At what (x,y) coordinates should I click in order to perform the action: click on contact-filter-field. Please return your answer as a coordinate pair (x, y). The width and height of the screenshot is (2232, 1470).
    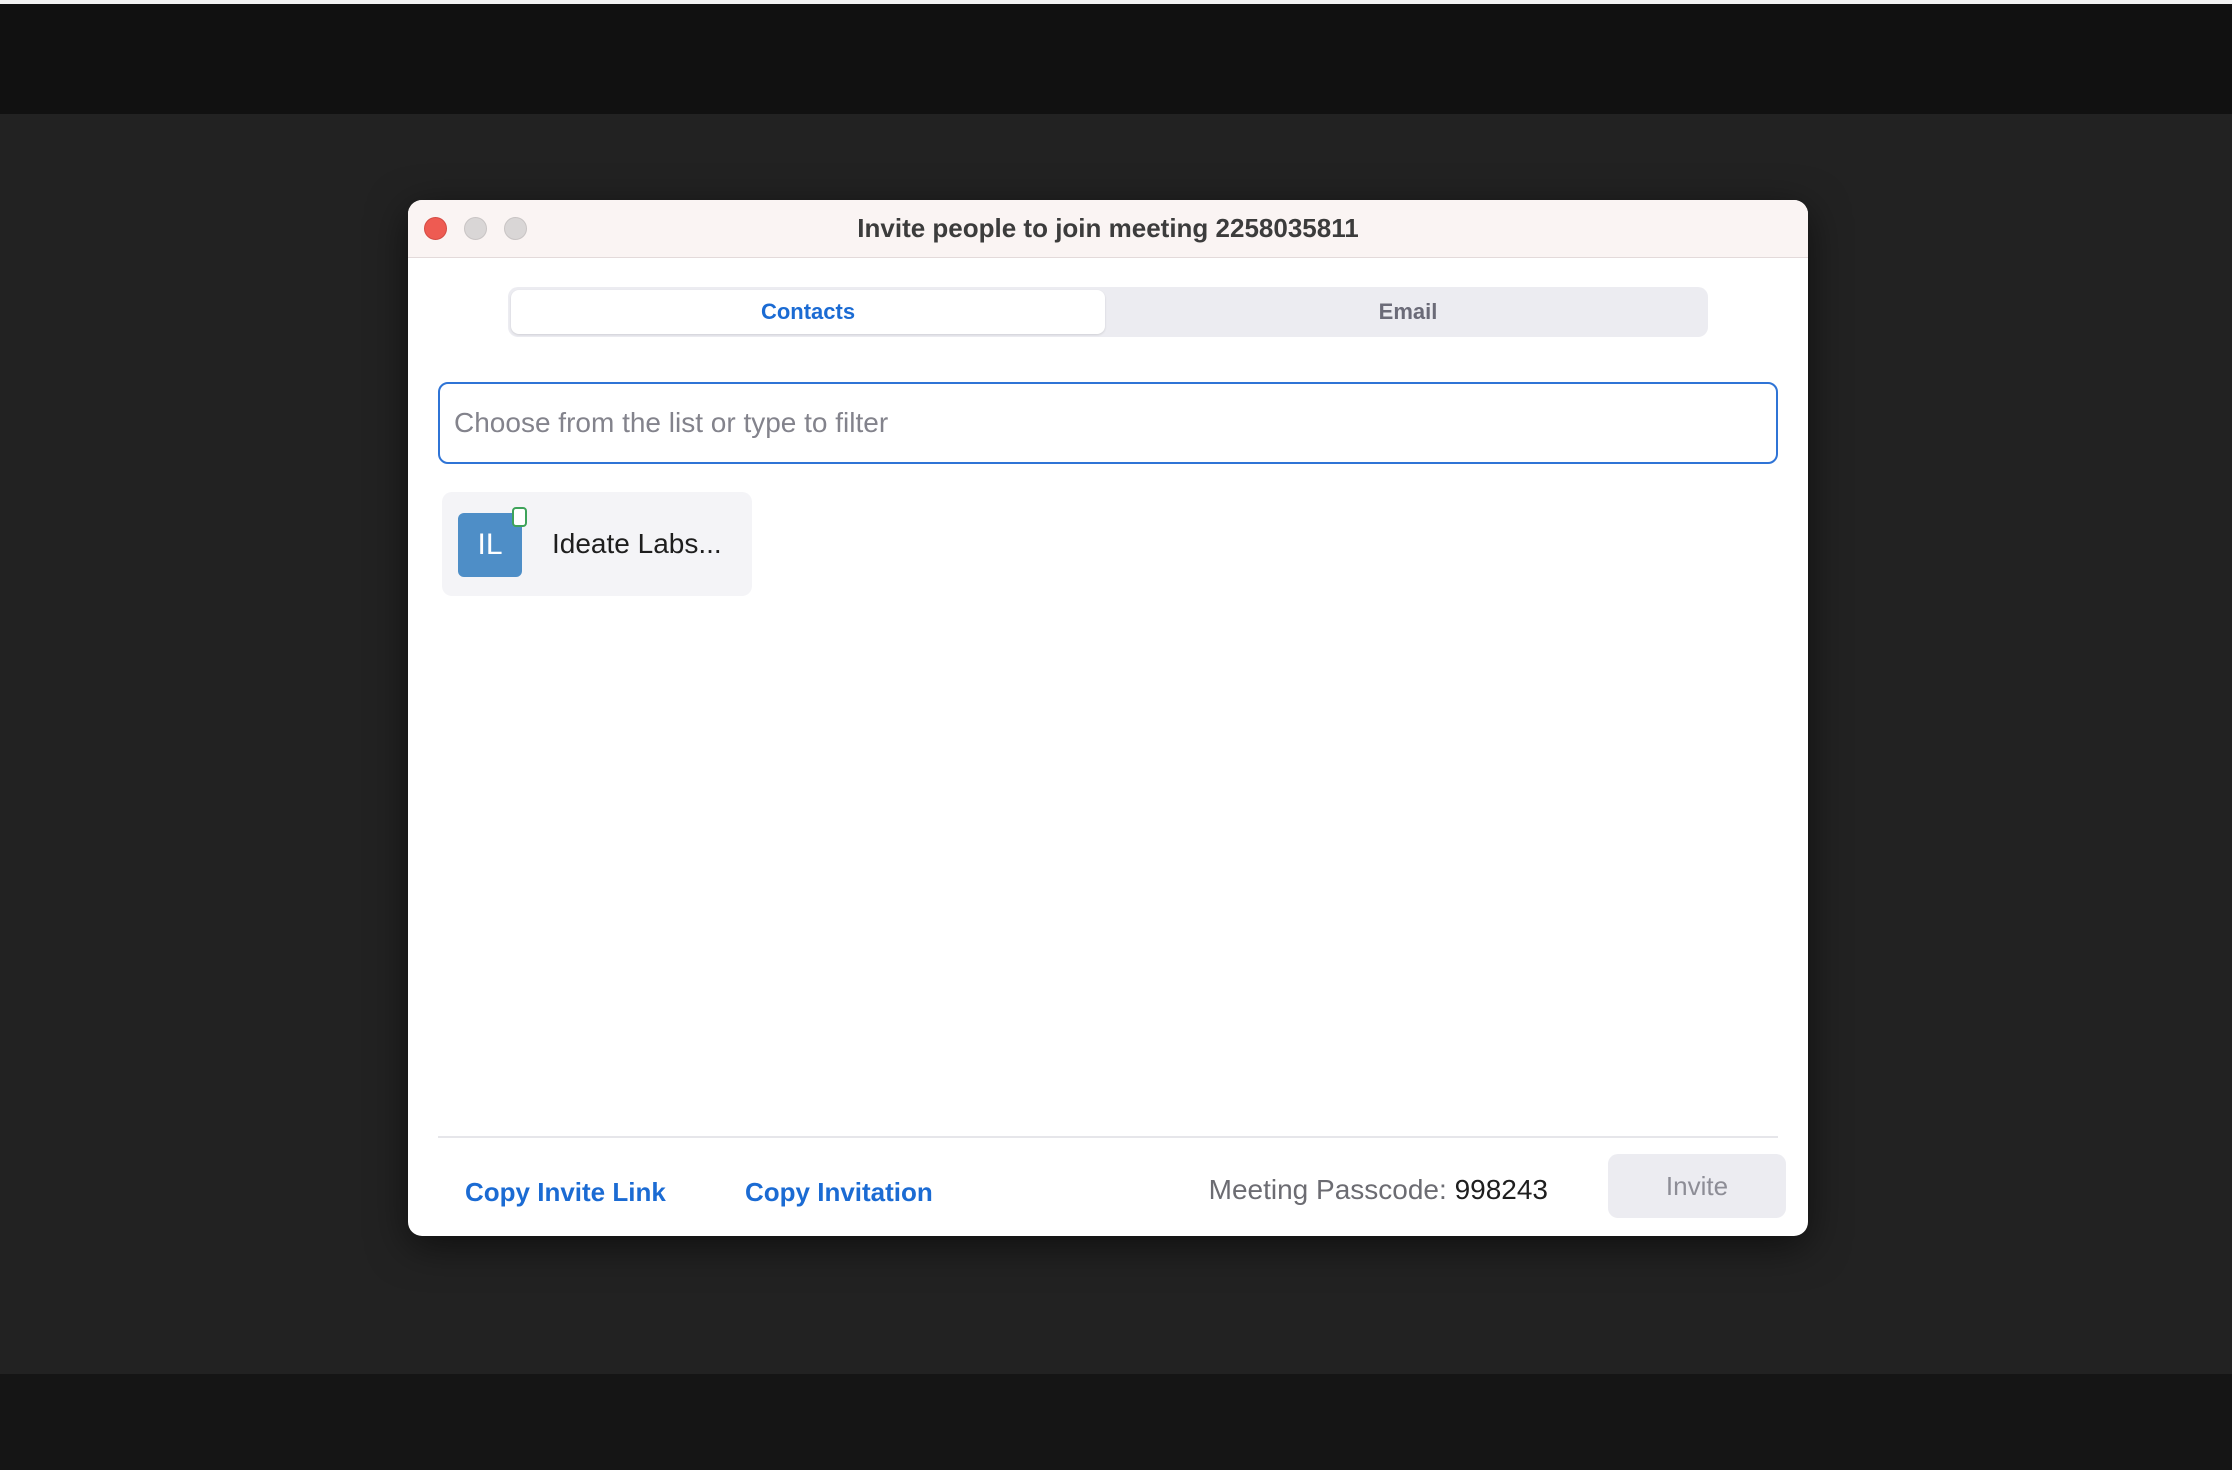
    Looking at the image, I should click on (1108, 423).